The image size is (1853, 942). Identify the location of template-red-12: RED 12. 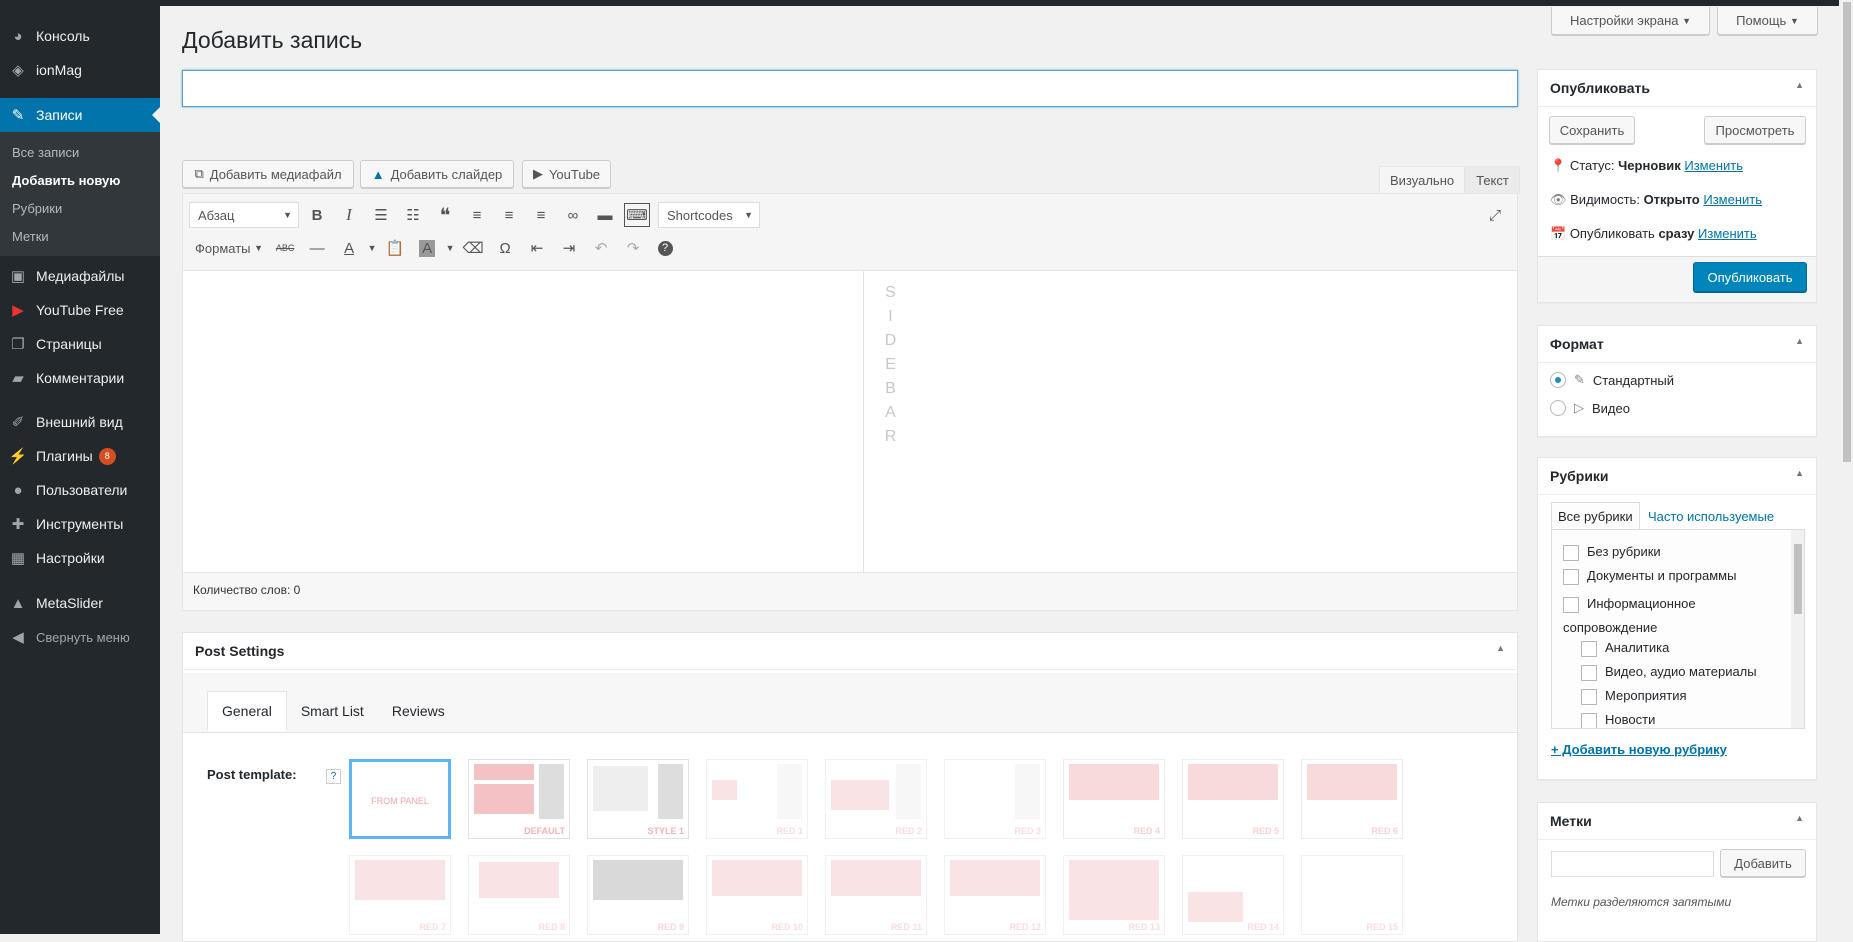
(995, 895).